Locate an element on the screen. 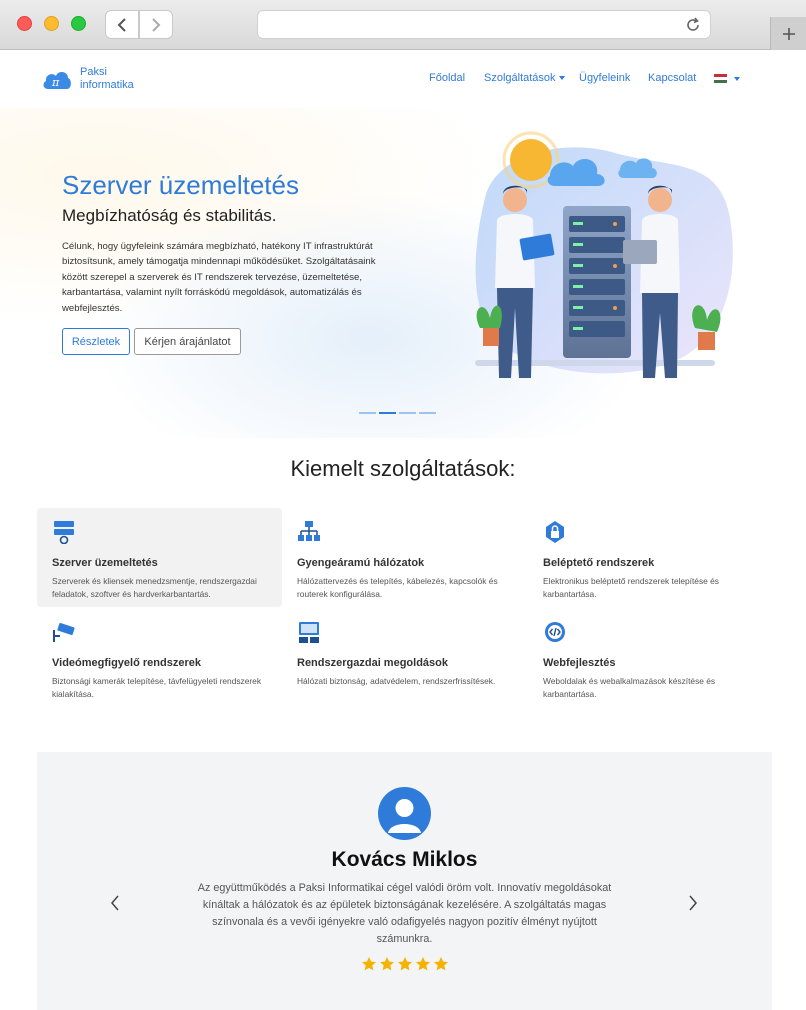 This screenshot has width=806, height=1010. testimonial-name: Kovács Miklos is located at coordinates (404, 859).